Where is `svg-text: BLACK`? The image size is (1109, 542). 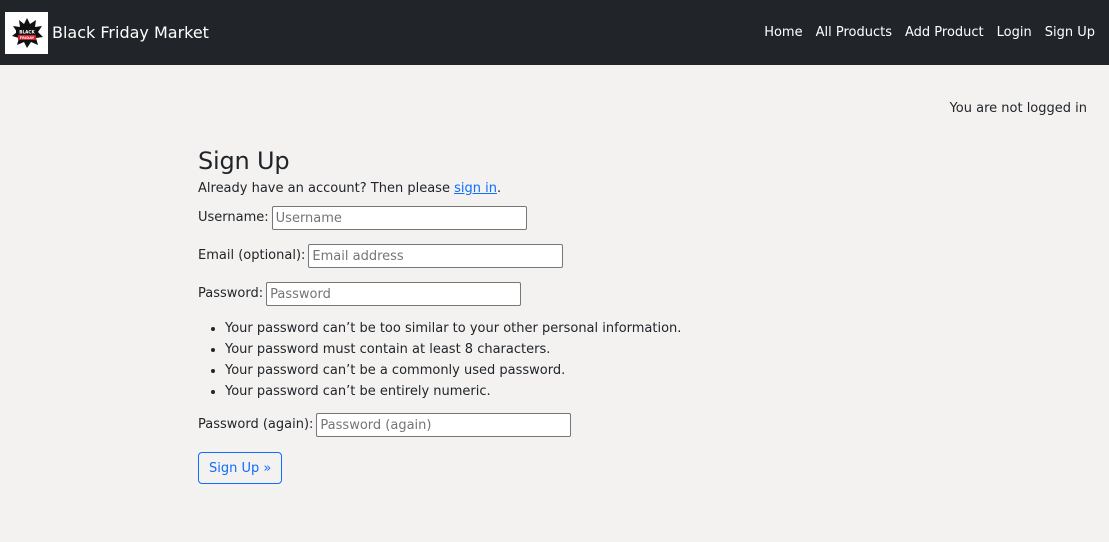
svg-text: BLACK is located at coordinates (27, 31).